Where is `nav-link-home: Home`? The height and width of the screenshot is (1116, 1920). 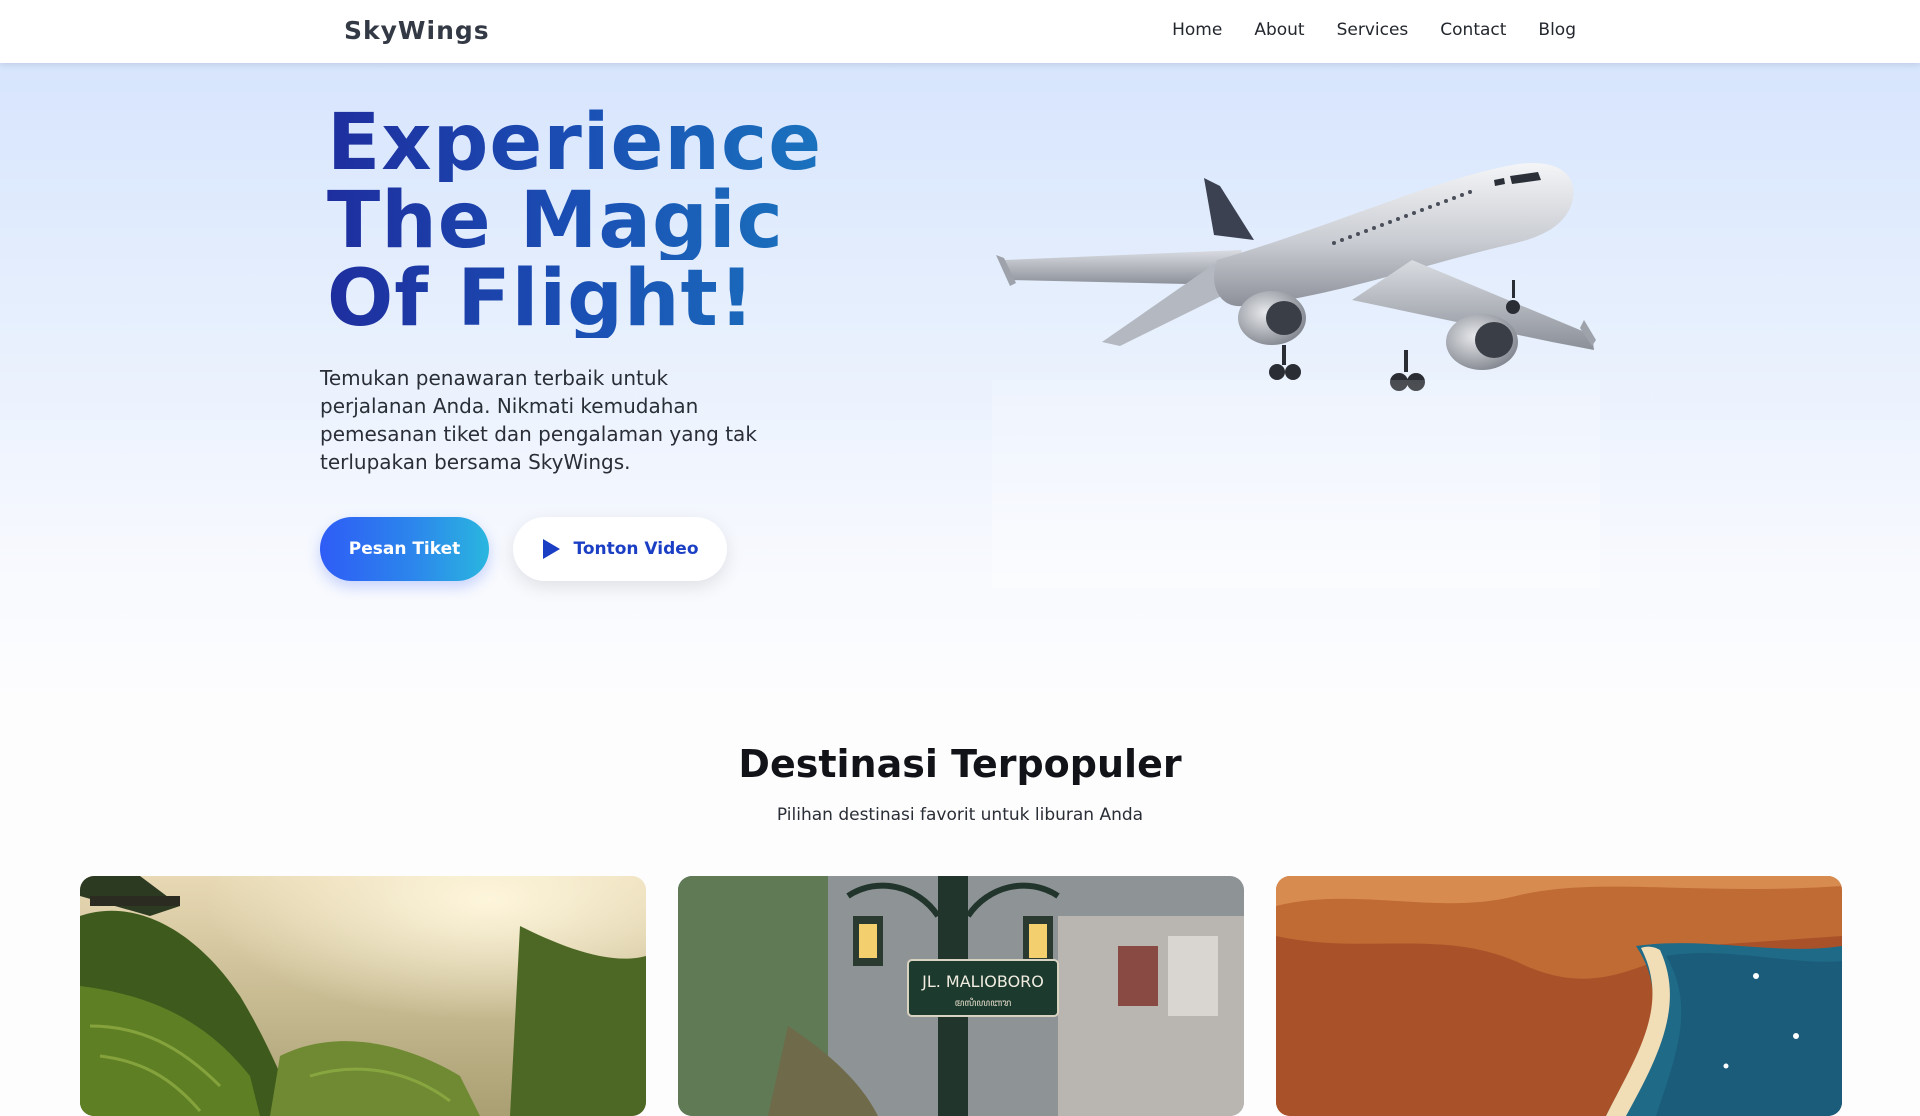 nav-link-home: Home is located at coordinates (1197, 30).